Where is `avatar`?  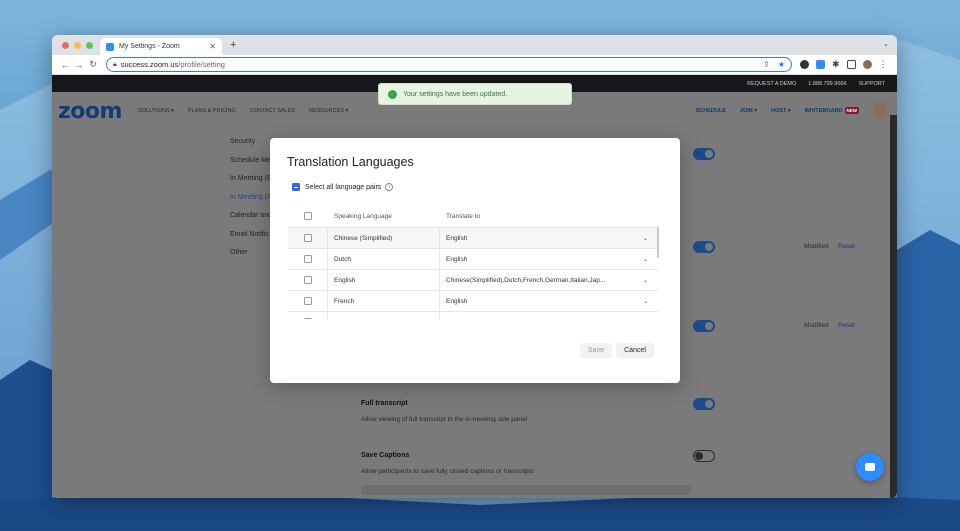
avatar is located at coordinates (880, 111).